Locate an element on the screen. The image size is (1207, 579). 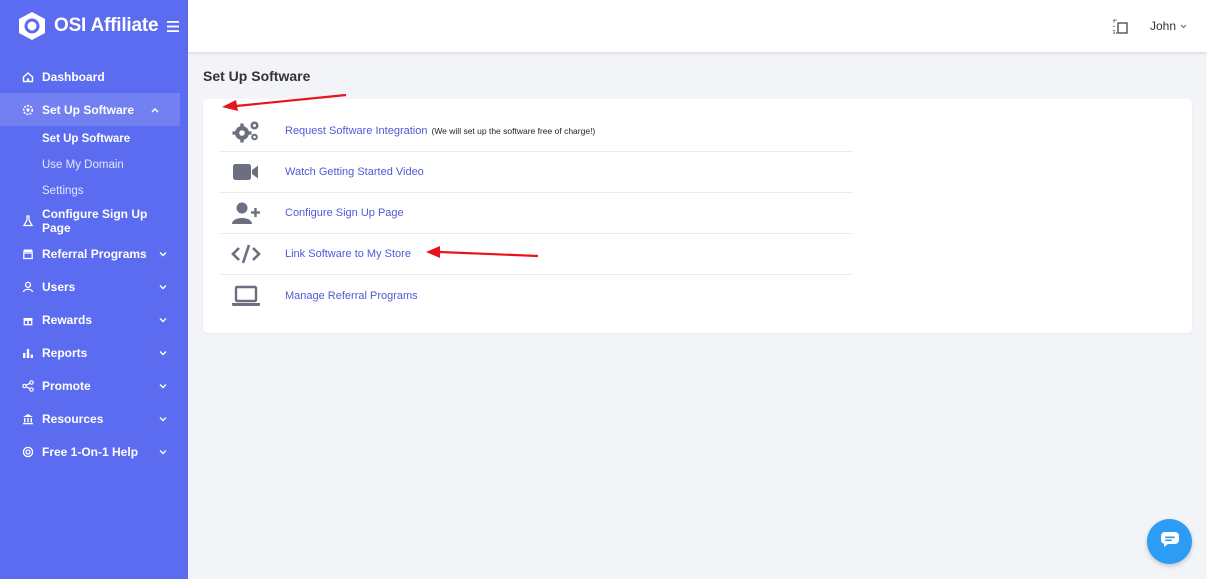
sidebar-item-promote: Promote is located at coordinates (94, 385).